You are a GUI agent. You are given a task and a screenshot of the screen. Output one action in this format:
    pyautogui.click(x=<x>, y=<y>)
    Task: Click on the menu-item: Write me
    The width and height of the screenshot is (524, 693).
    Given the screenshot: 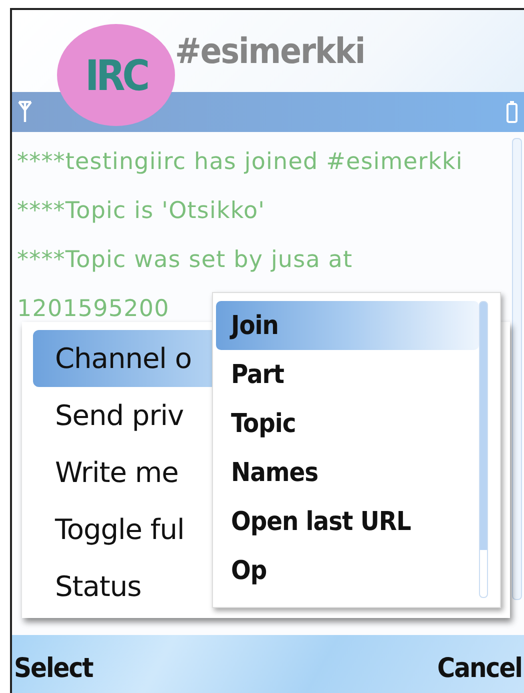 What is the action you would take?
    pyautogui.click(x=123, y=472)
    